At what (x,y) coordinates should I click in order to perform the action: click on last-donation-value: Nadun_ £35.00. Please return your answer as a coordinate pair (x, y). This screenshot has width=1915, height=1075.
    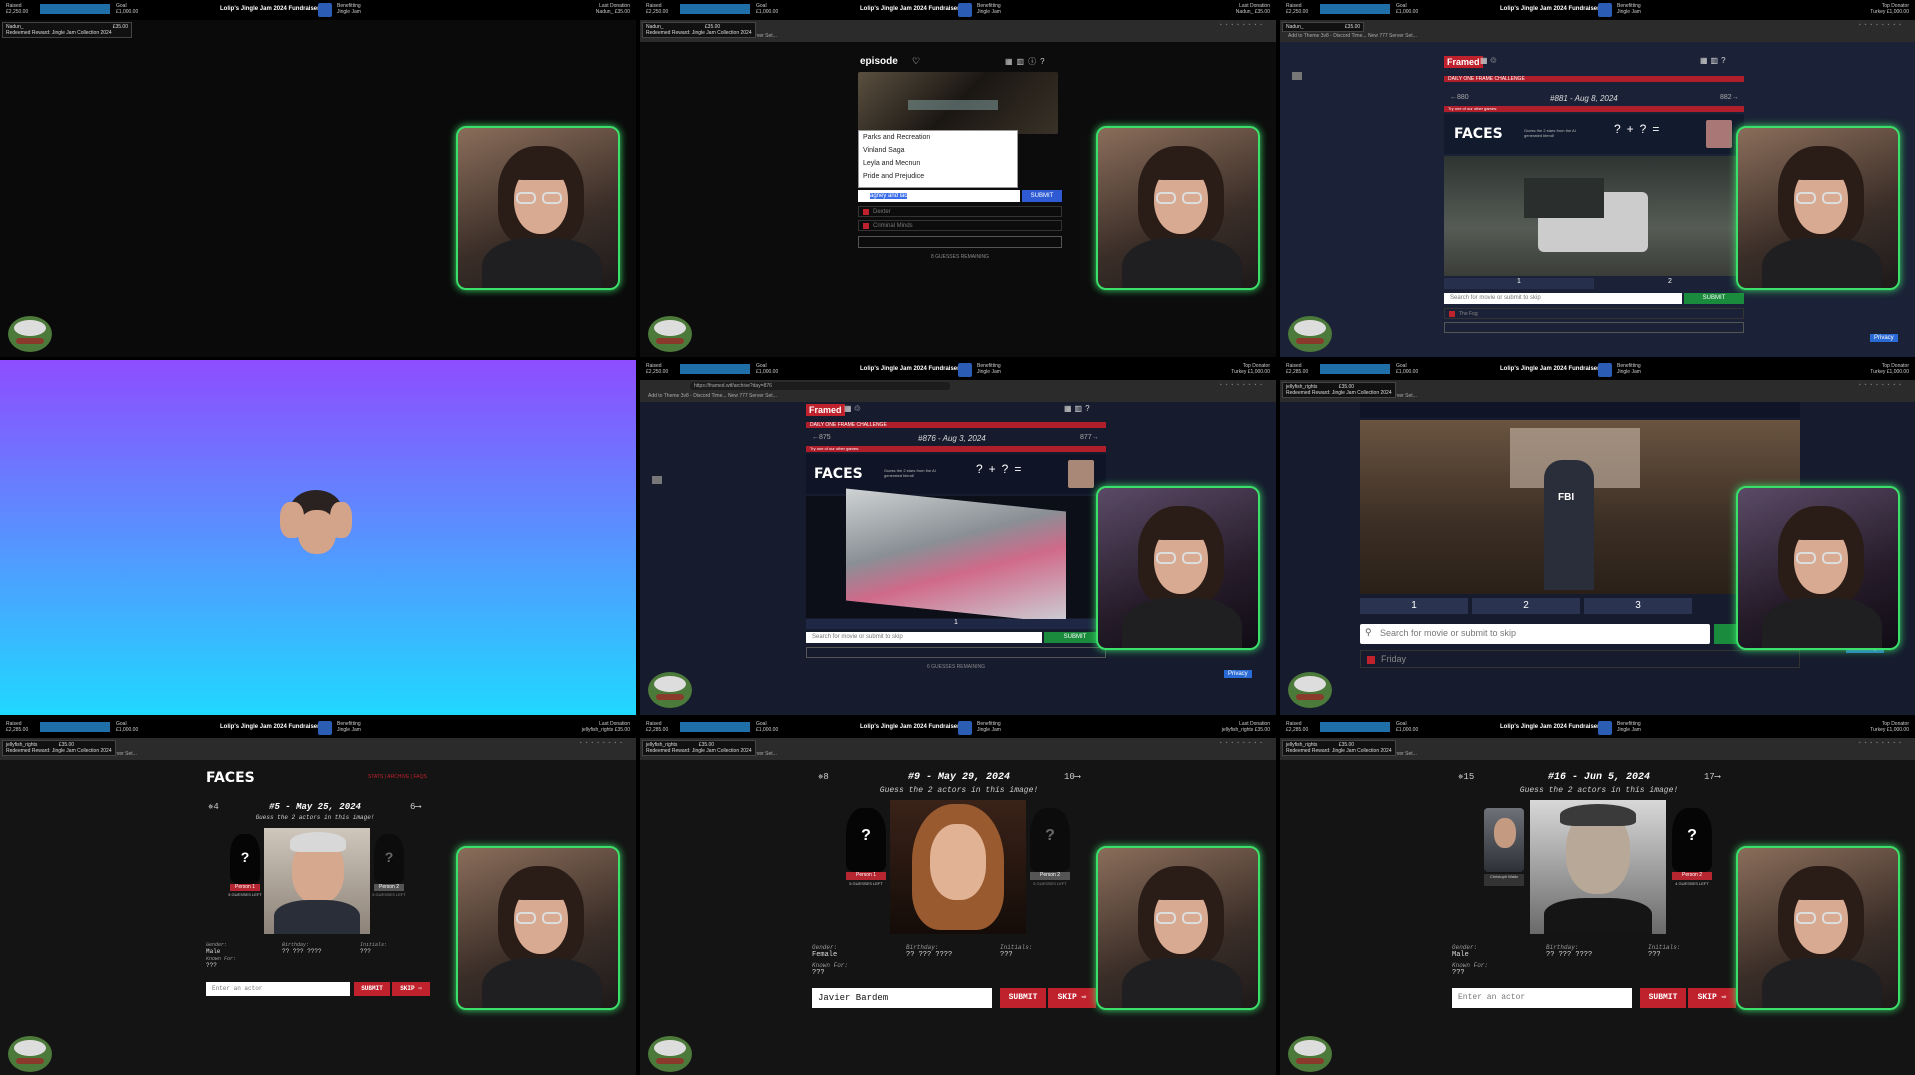
    Looking at the image, I should click on (1252, 12).